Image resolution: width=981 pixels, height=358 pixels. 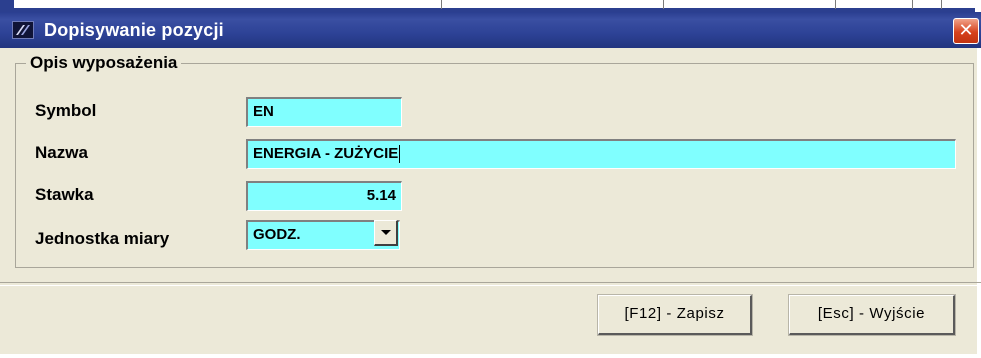 I want to click on text-cursor, so click(x=400, y=154).